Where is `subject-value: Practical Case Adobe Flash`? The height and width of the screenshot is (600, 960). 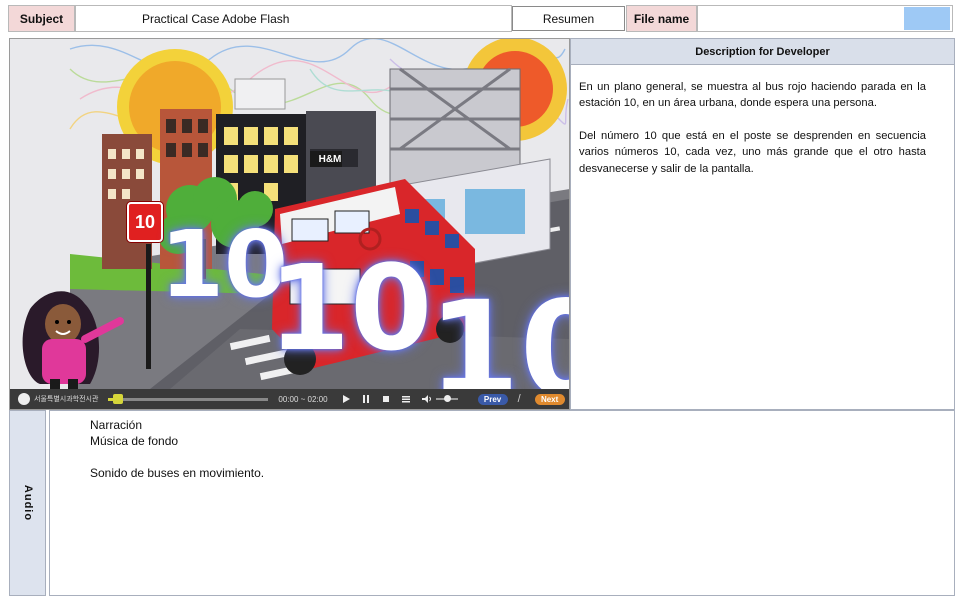
subject-value: Practical Case Adobe Flash is located at coordinates (293, 18).